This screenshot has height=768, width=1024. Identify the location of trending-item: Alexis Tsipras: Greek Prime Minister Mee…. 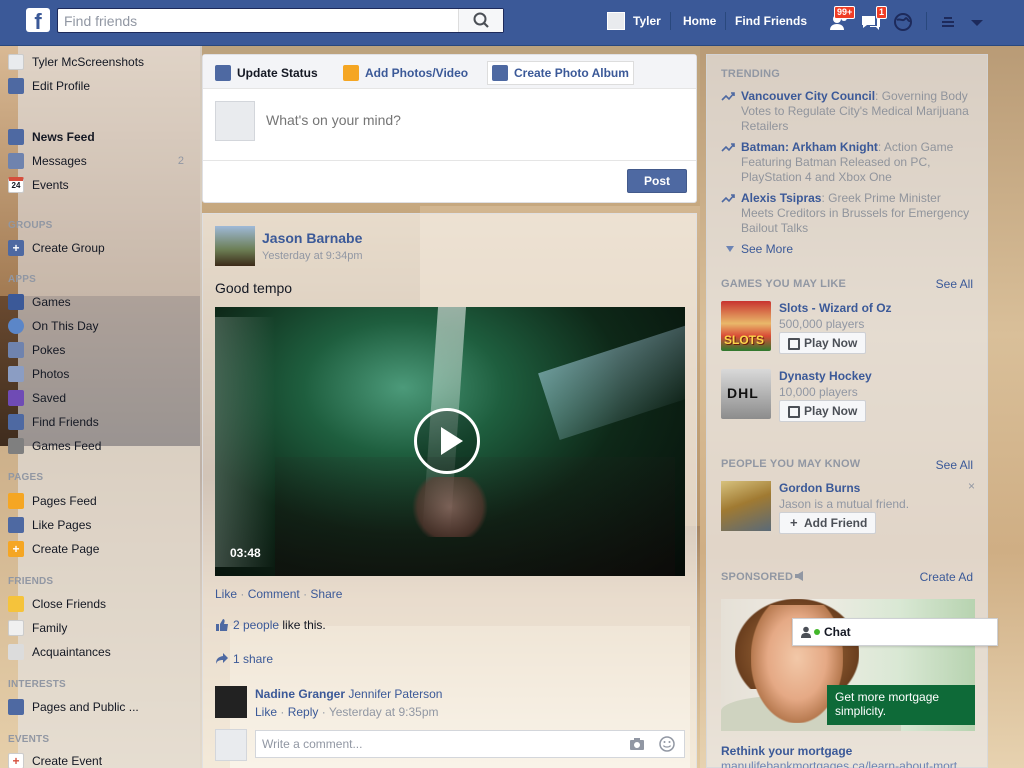
(848, 214).